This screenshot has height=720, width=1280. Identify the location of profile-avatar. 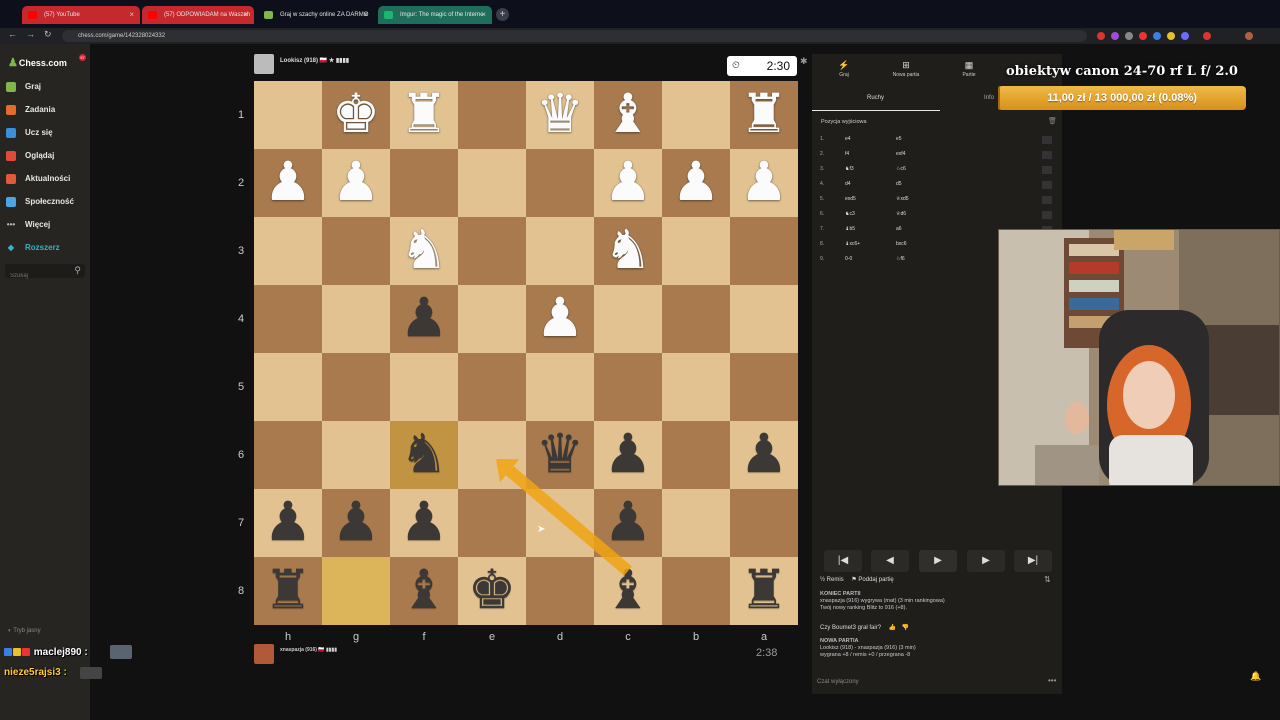
(1249, 36).